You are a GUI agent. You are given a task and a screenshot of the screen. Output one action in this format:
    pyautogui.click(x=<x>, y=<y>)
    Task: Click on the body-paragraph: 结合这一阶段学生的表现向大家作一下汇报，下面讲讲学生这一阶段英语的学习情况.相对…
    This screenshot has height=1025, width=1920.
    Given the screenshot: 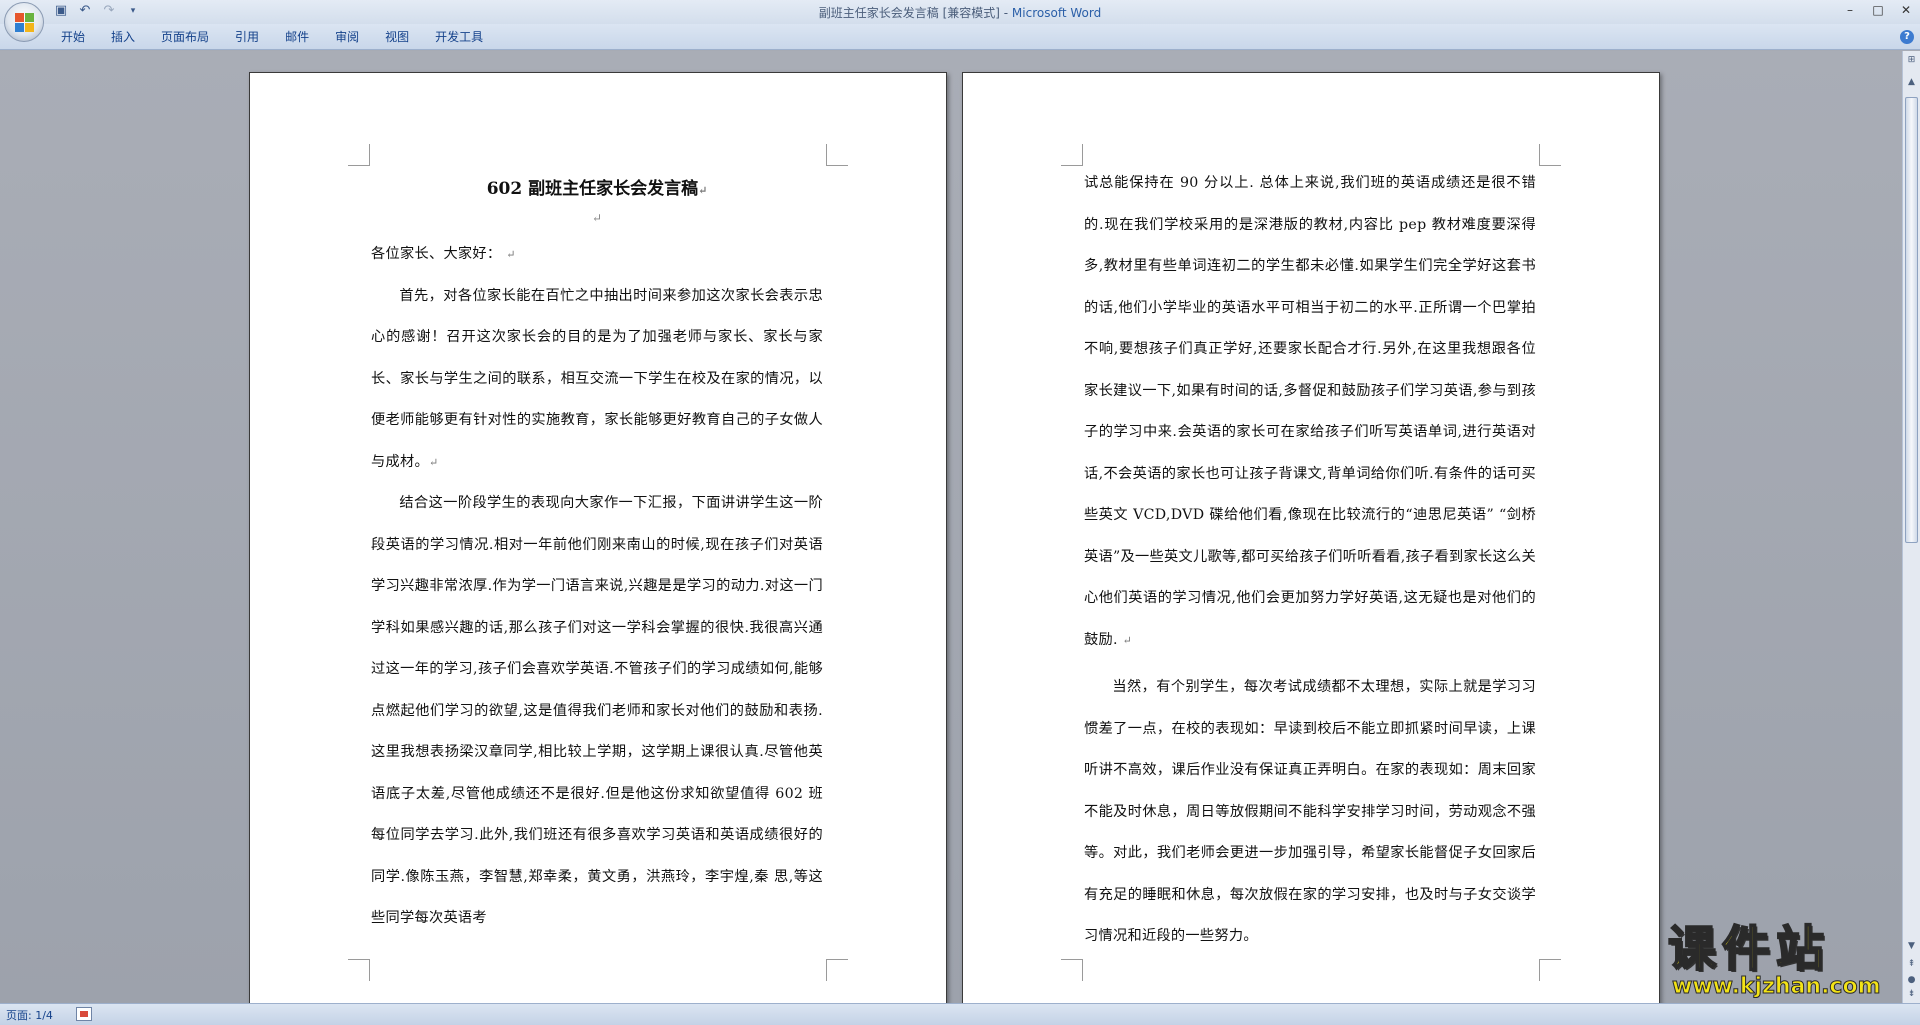 What is the action you would take?
    pyautogui.click(x=597, y=710)
    